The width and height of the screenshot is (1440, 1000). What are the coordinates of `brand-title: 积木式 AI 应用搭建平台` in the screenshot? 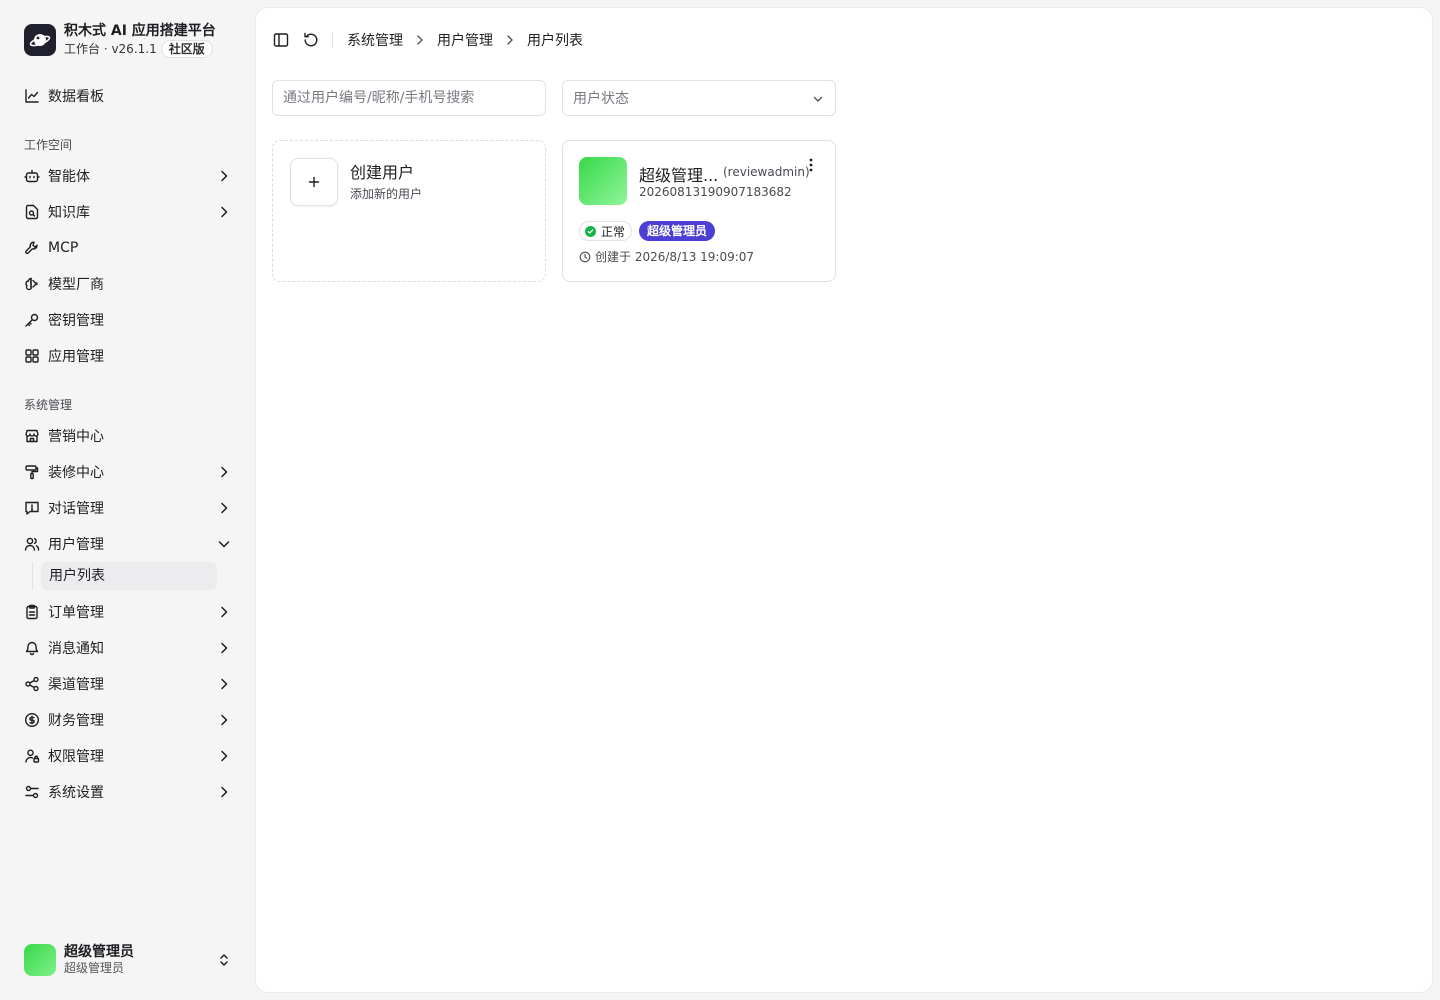 It's located at (140, 31).